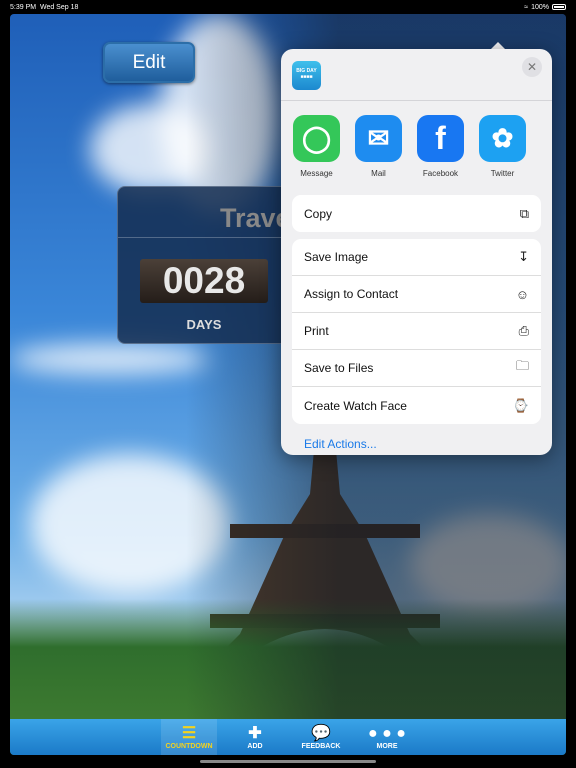 The image size is (576, 768). I want to click on tab-feedback: 💬 FEEDBACK, so click(321, 737).